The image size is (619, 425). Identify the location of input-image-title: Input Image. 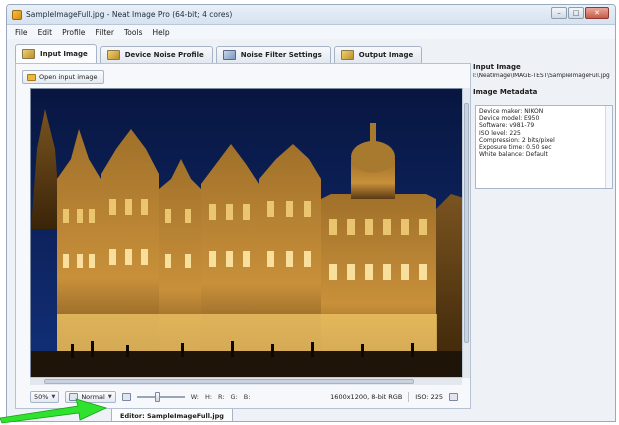
(497, 67).